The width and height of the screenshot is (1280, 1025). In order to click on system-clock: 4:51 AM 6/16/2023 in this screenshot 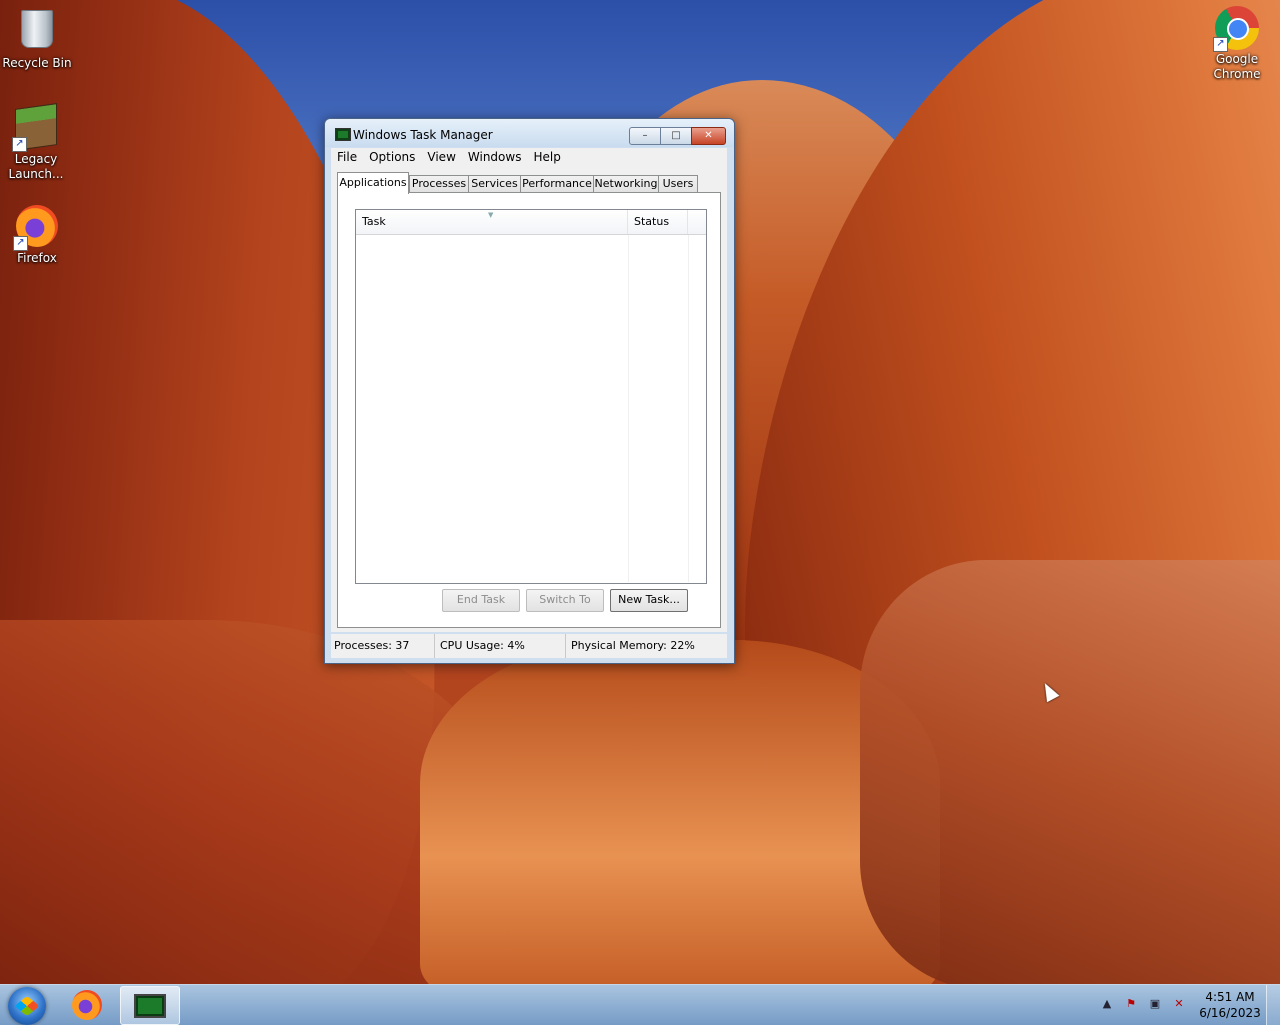, I will do `click(1230, 1005)`.